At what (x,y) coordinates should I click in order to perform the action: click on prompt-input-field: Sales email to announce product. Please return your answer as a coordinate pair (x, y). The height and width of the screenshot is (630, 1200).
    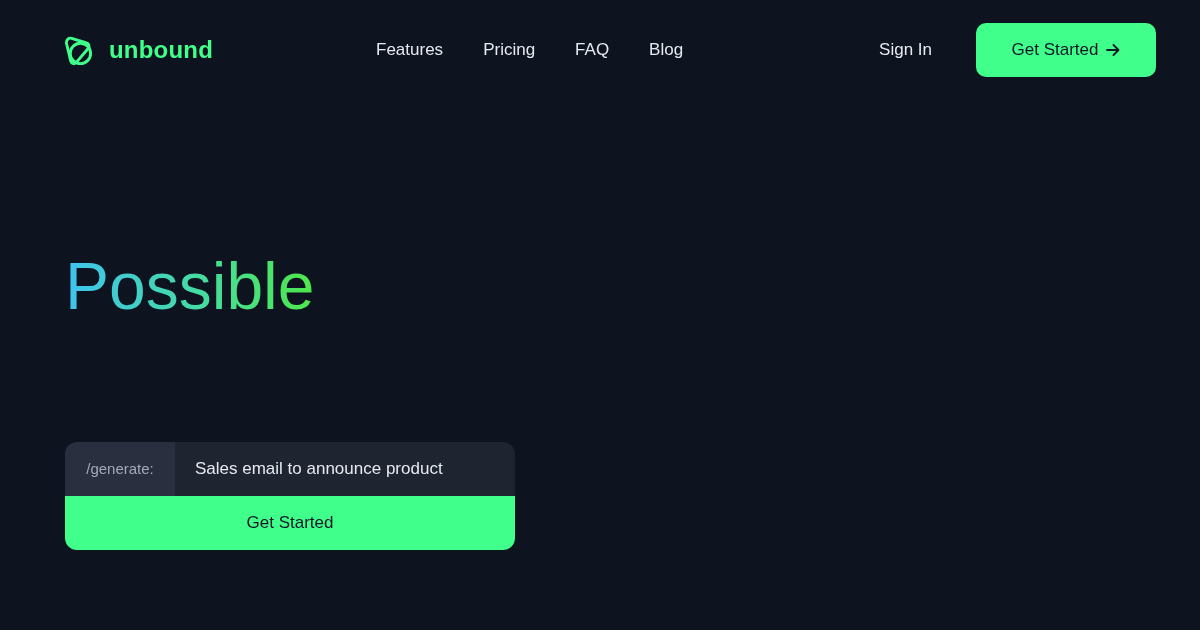
    Looking at the image, I should click on (345, 469).